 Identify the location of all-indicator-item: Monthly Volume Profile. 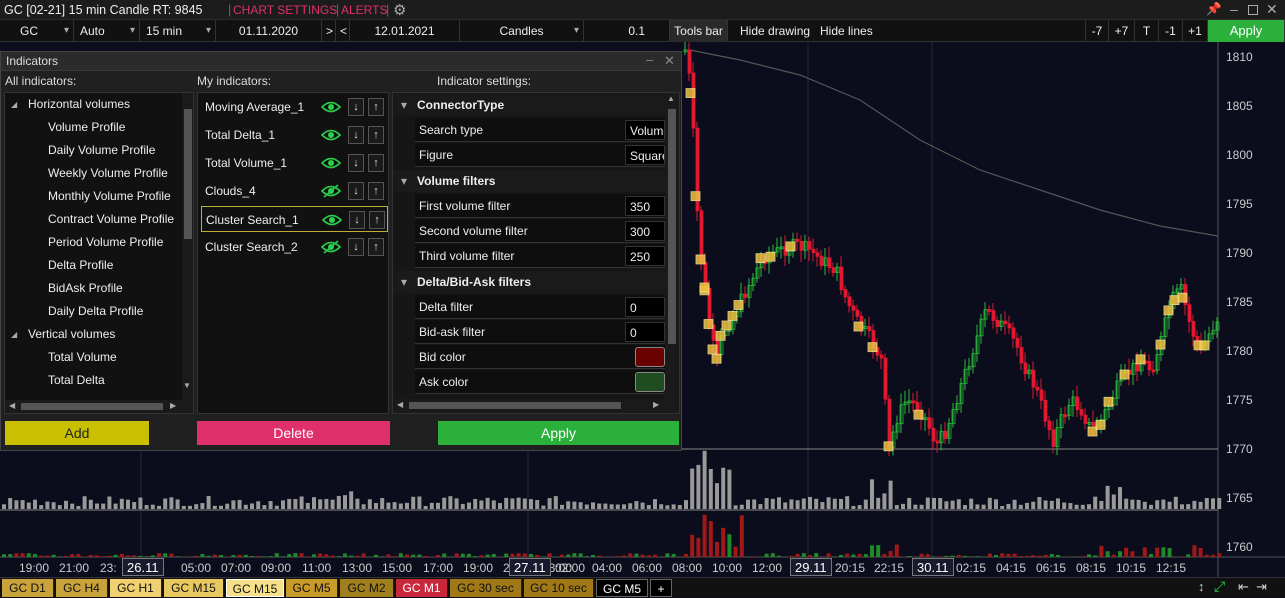
(88, 196).